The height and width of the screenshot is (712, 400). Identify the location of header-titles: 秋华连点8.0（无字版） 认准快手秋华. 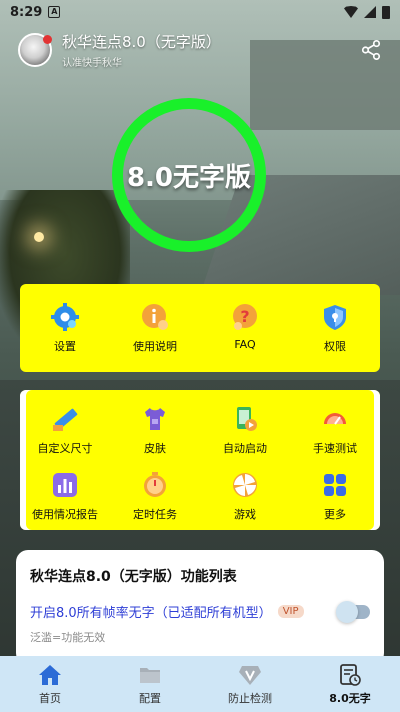
(141, 50).